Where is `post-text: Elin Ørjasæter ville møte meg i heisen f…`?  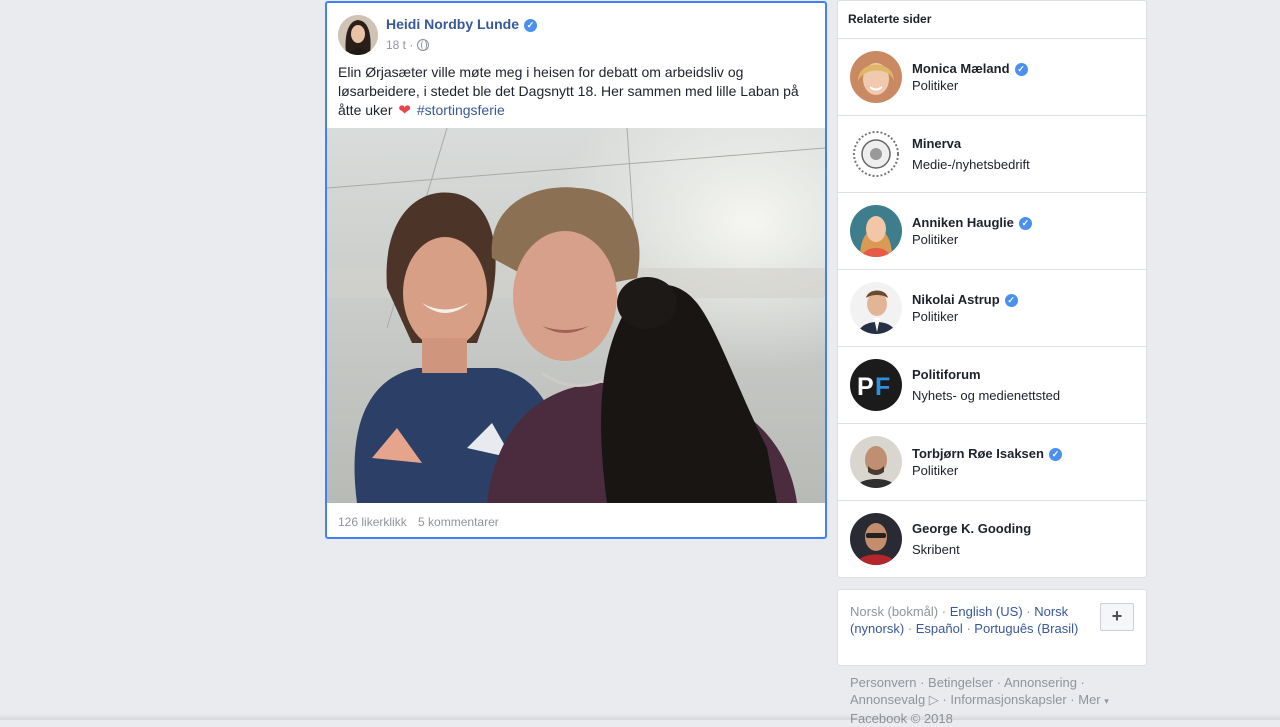 post-text: Elin Ørjasæter ville møte meg i heisen f… is located at coordinates (575, 91).